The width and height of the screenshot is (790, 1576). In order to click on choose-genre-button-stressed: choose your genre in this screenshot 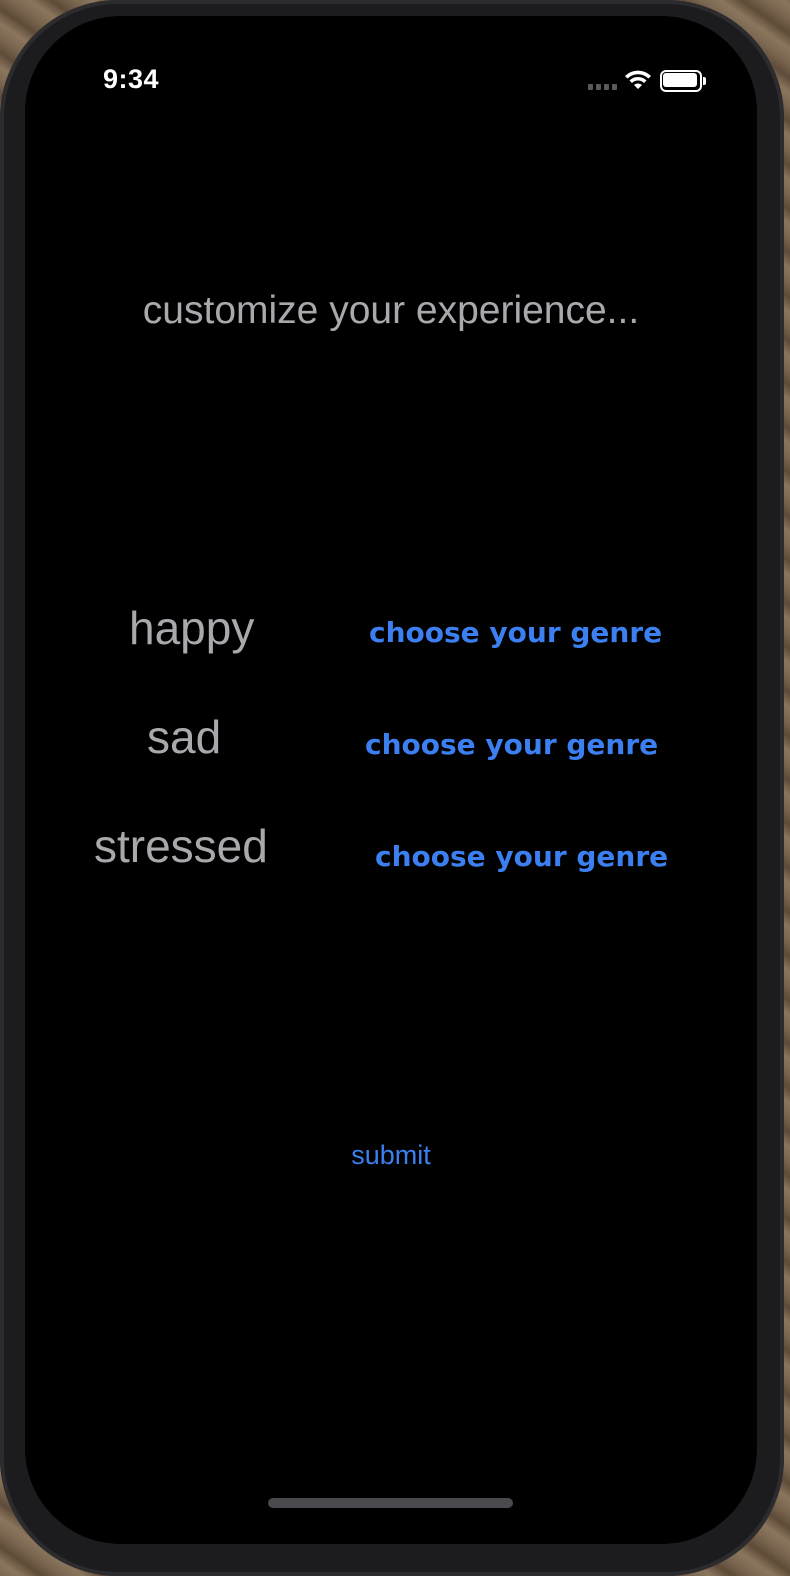, I will do `click(521, 856)`.